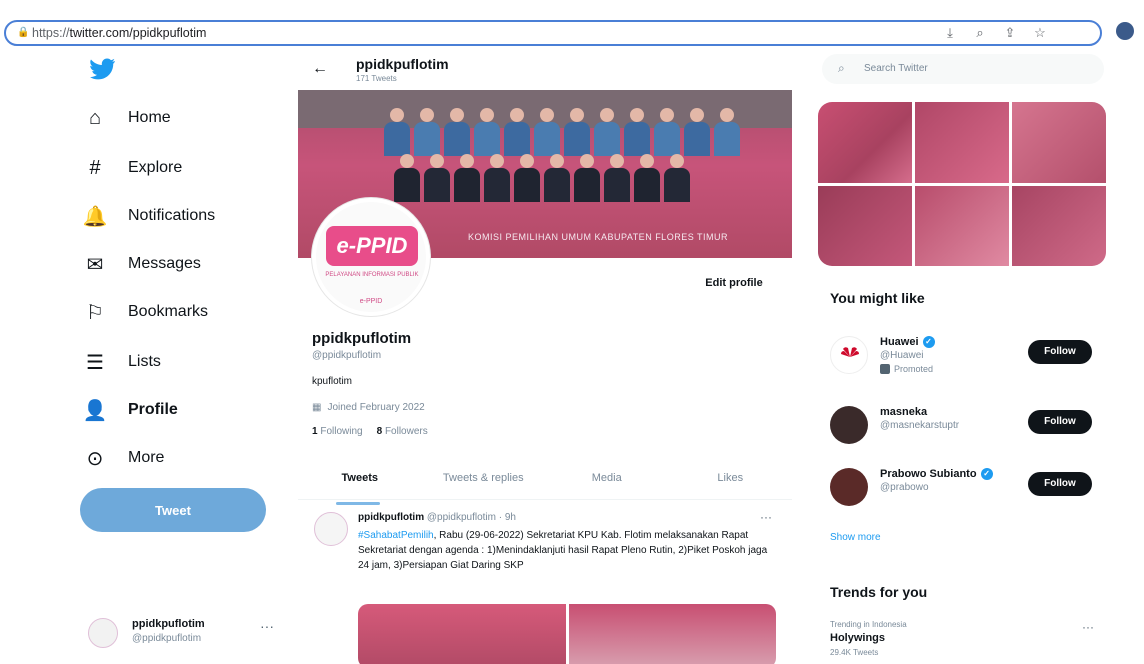 The height and width of the screenshot is (664, 1144). What do you see at coordinates (164, 263) in the screenshot?
I see `sidebar-item-label: Messages` at bounding box center [164, 263].